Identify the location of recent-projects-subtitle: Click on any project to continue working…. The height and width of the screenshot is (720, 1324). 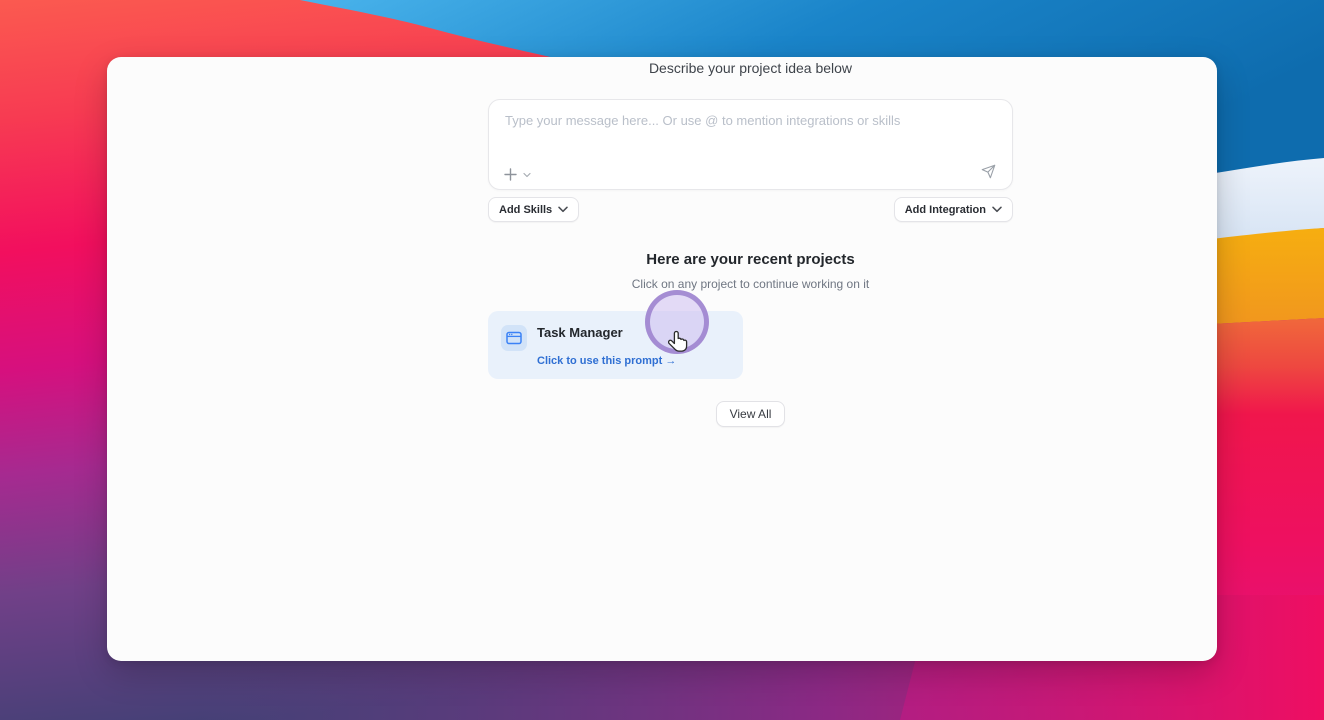
(750, 284).